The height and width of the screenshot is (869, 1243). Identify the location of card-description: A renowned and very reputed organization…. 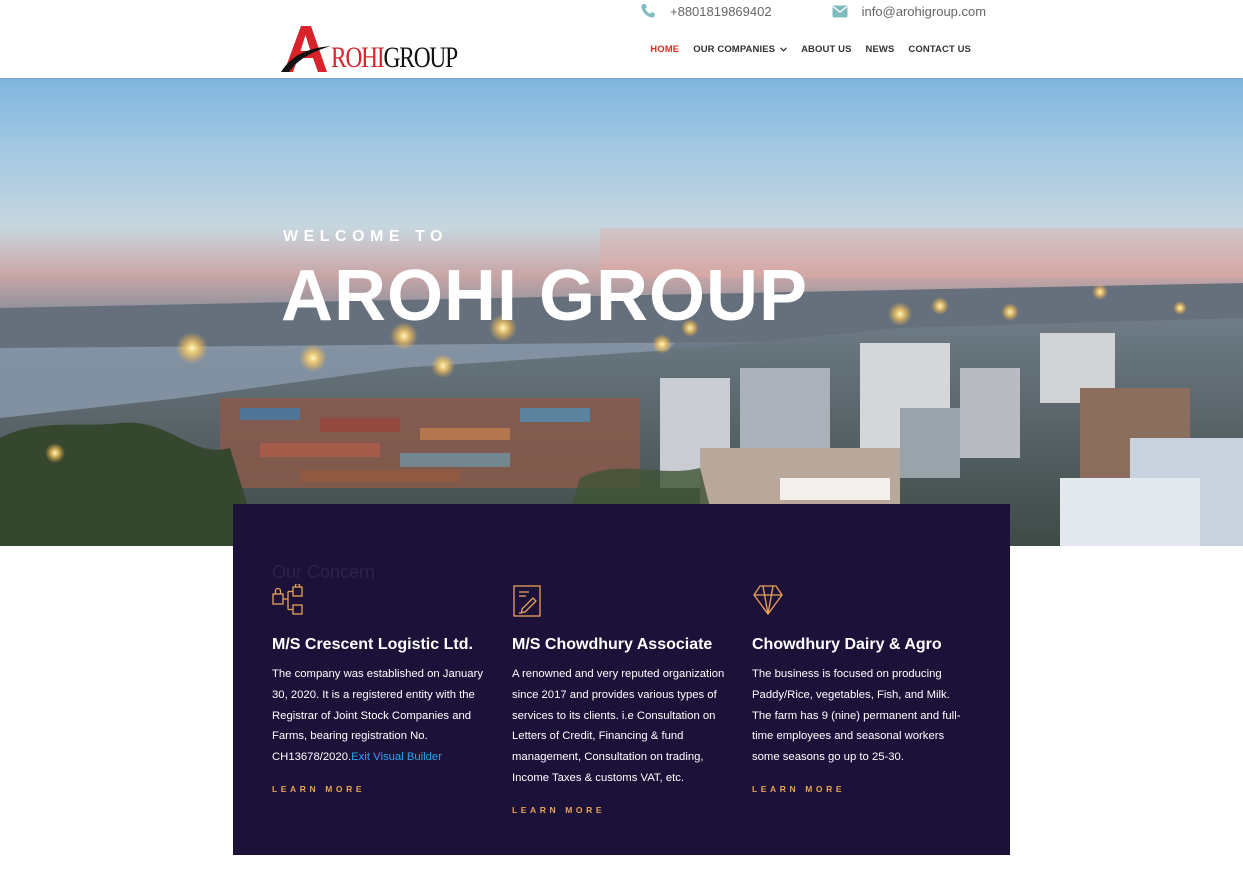
(618, 726).